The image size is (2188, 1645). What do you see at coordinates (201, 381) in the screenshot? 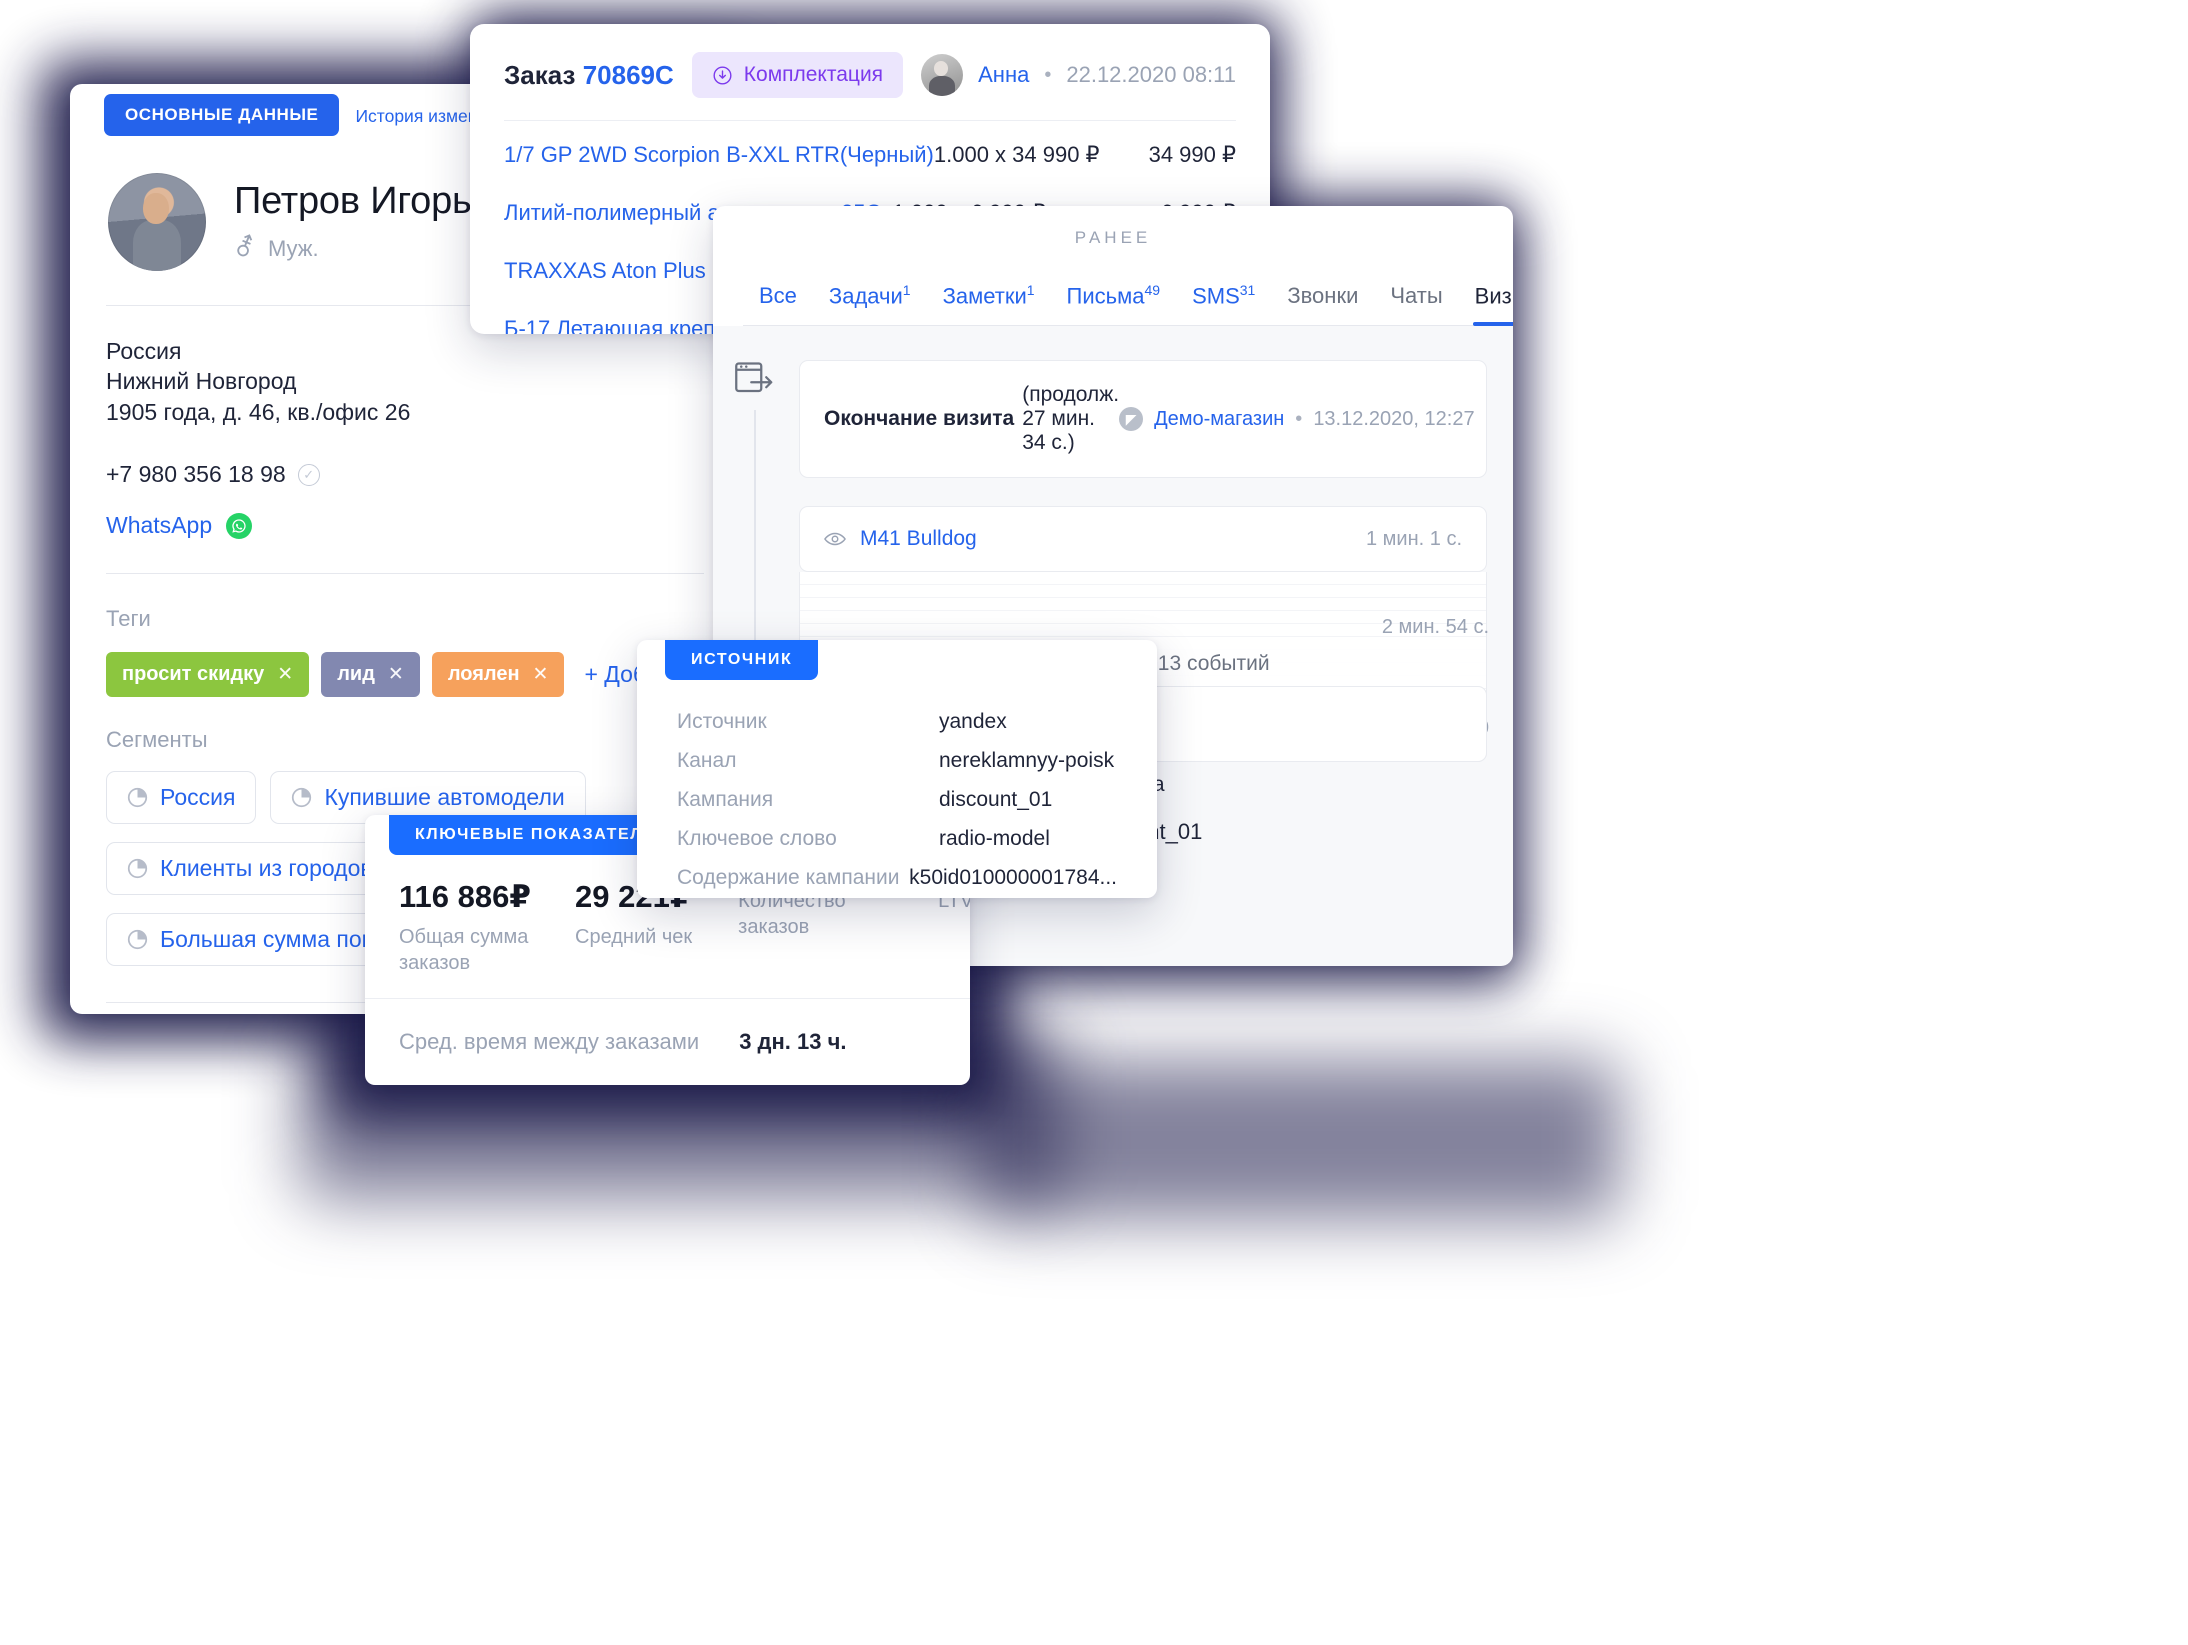
I see `address-city: Нижний Новгород` at bounding box center [201, 381].